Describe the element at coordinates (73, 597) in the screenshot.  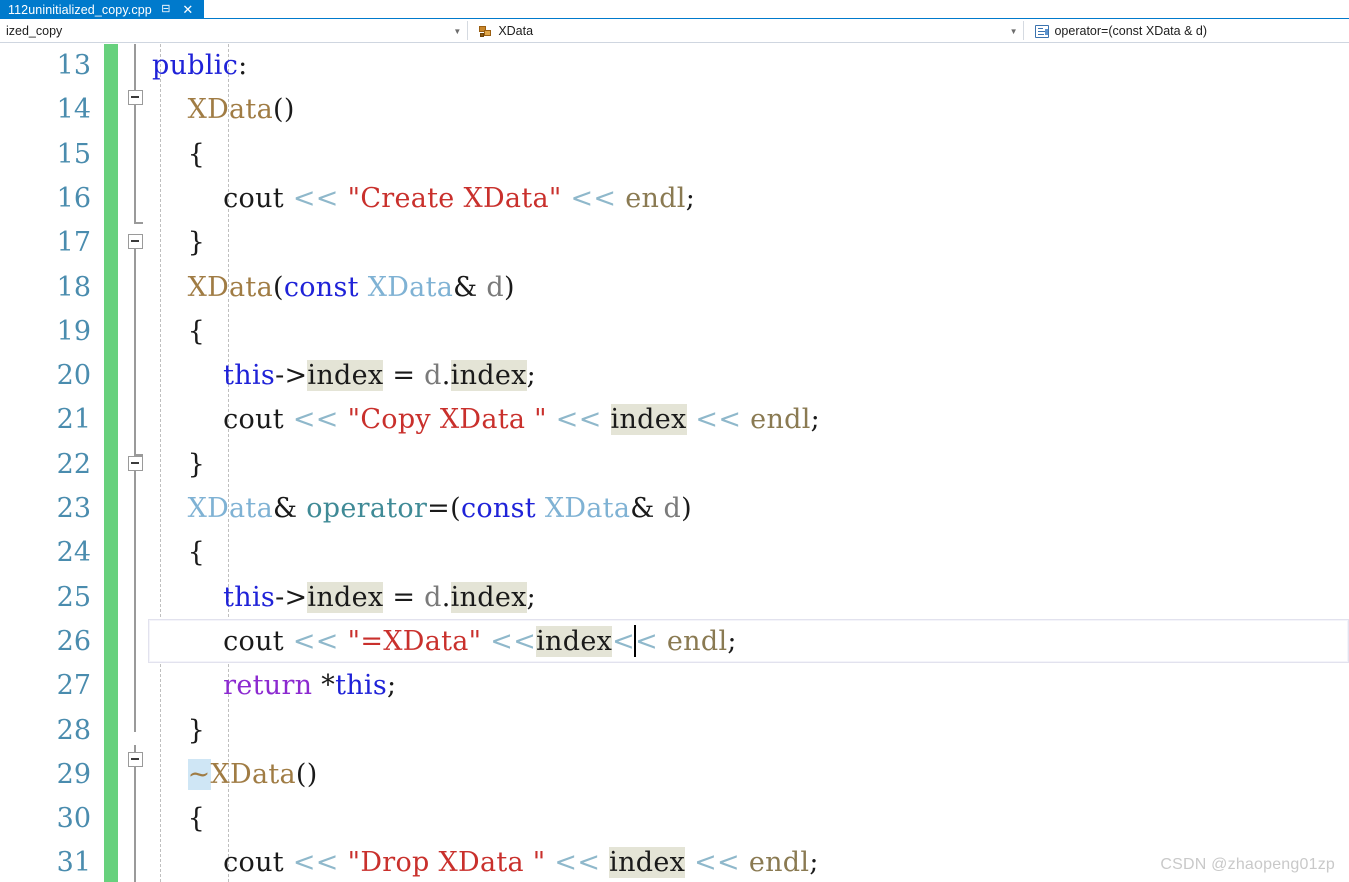
I see `line-number: 25` at that location.